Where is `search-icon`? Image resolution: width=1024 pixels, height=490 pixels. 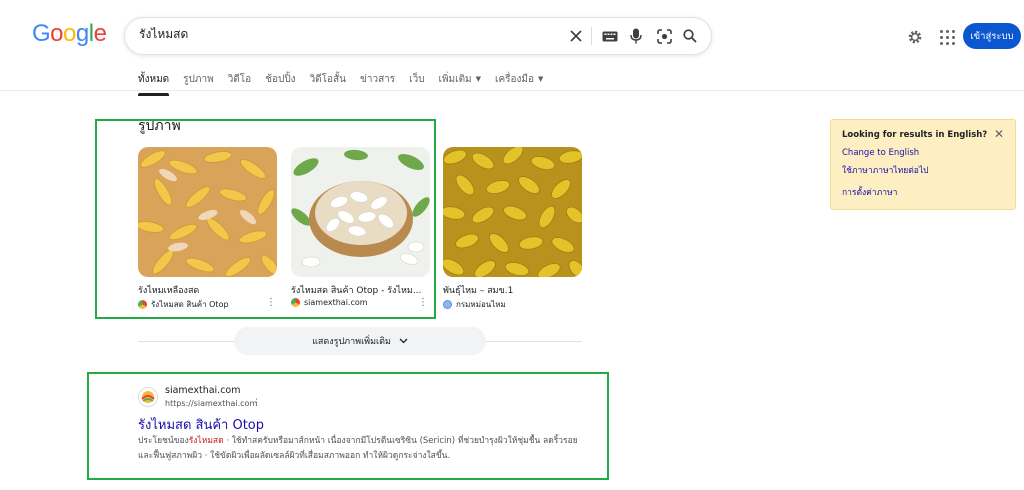
search-icon is located at coordinates (690, 36).